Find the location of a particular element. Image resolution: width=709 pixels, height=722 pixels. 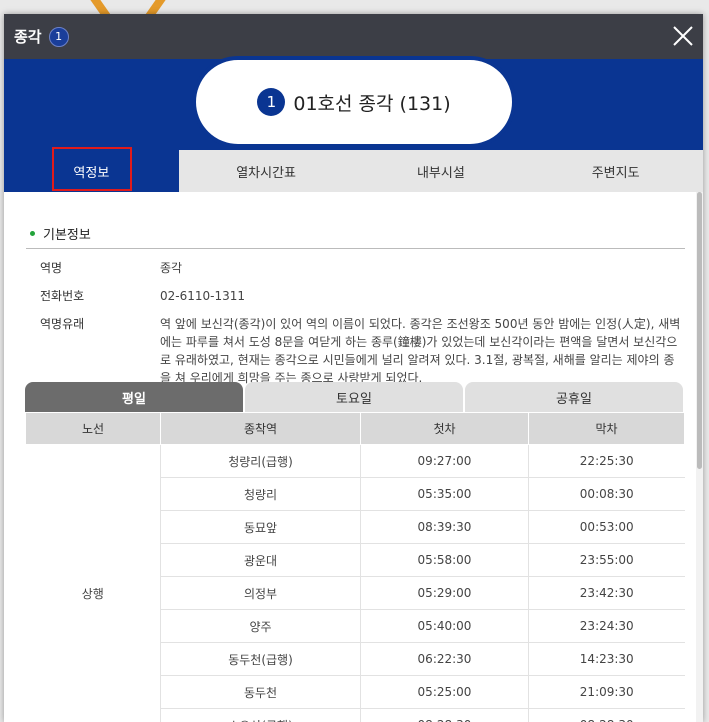

line-badge: 1 is located at coordinates (58, 36).